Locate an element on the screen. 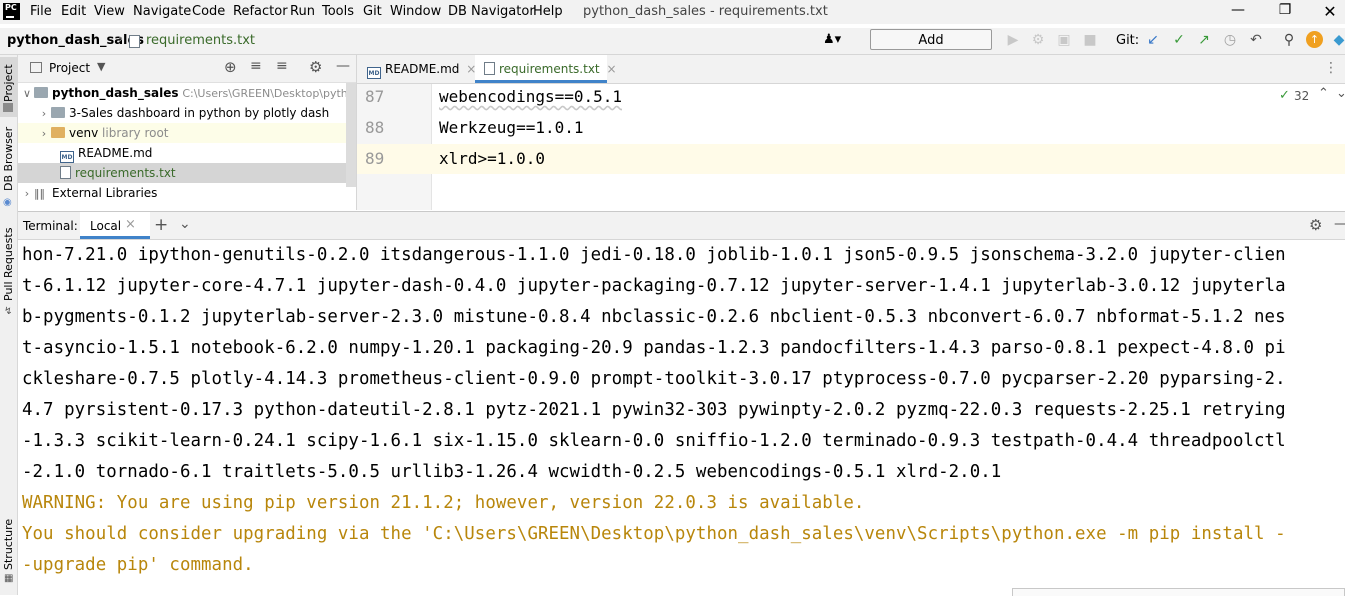  tree-item-external-libraries: › ‖‖ External Libraries is located at coordinates (187, 193).